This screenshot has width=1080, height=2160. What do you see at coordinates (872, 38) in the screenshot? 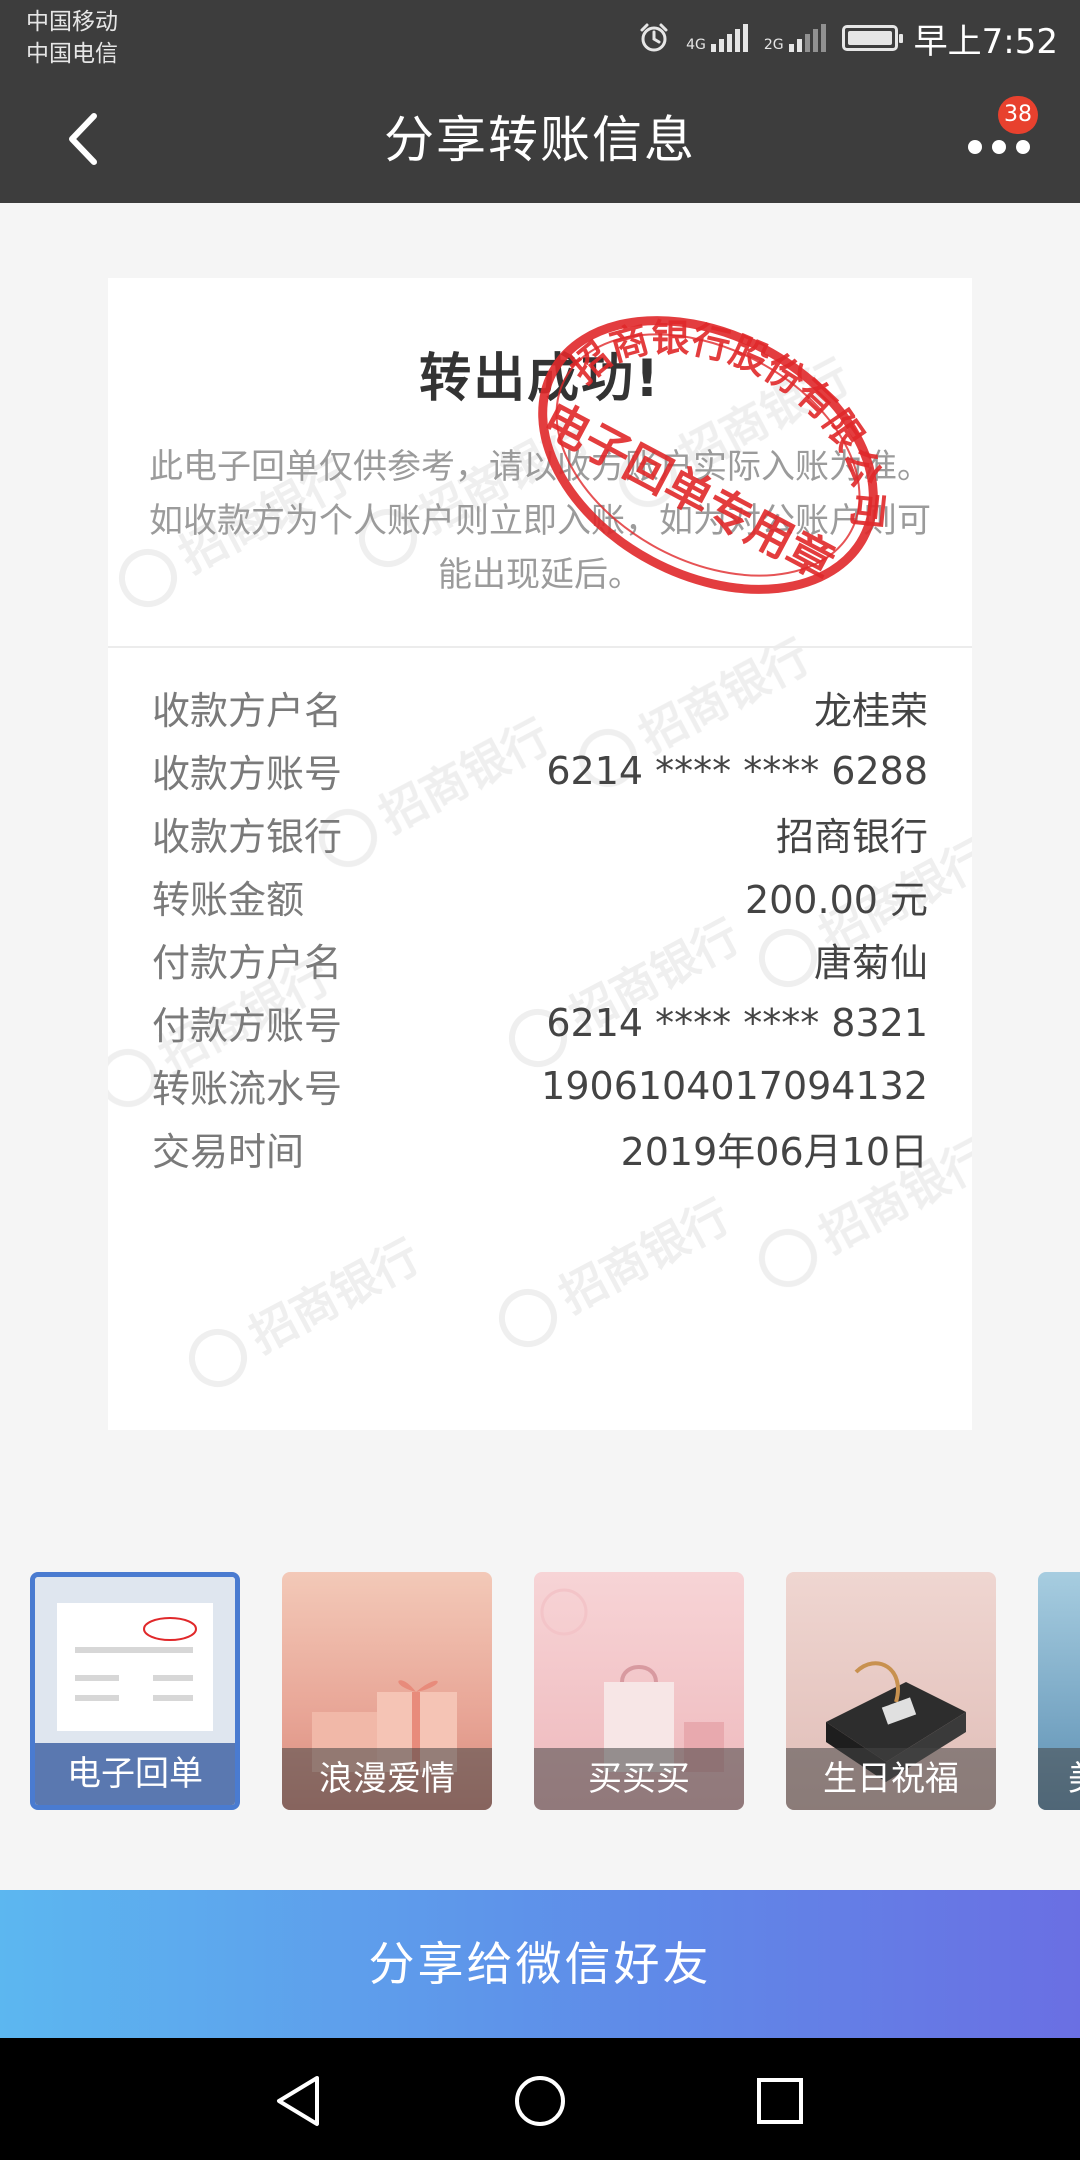
I see `battery-icon` at bounding box center [872, 38].